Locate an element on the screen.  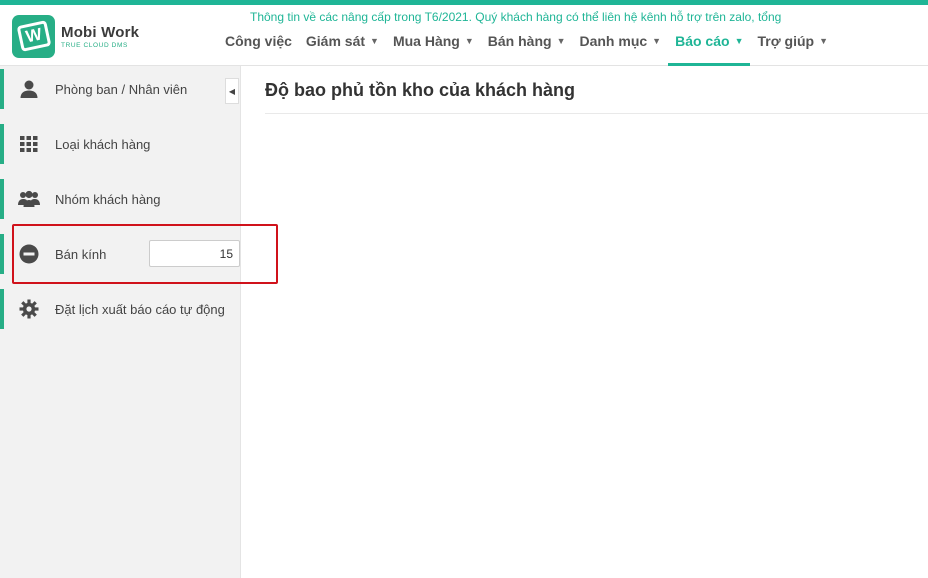
nav-tro-giup: Trợ giúp ▼ is located at coordinates (792, 41).